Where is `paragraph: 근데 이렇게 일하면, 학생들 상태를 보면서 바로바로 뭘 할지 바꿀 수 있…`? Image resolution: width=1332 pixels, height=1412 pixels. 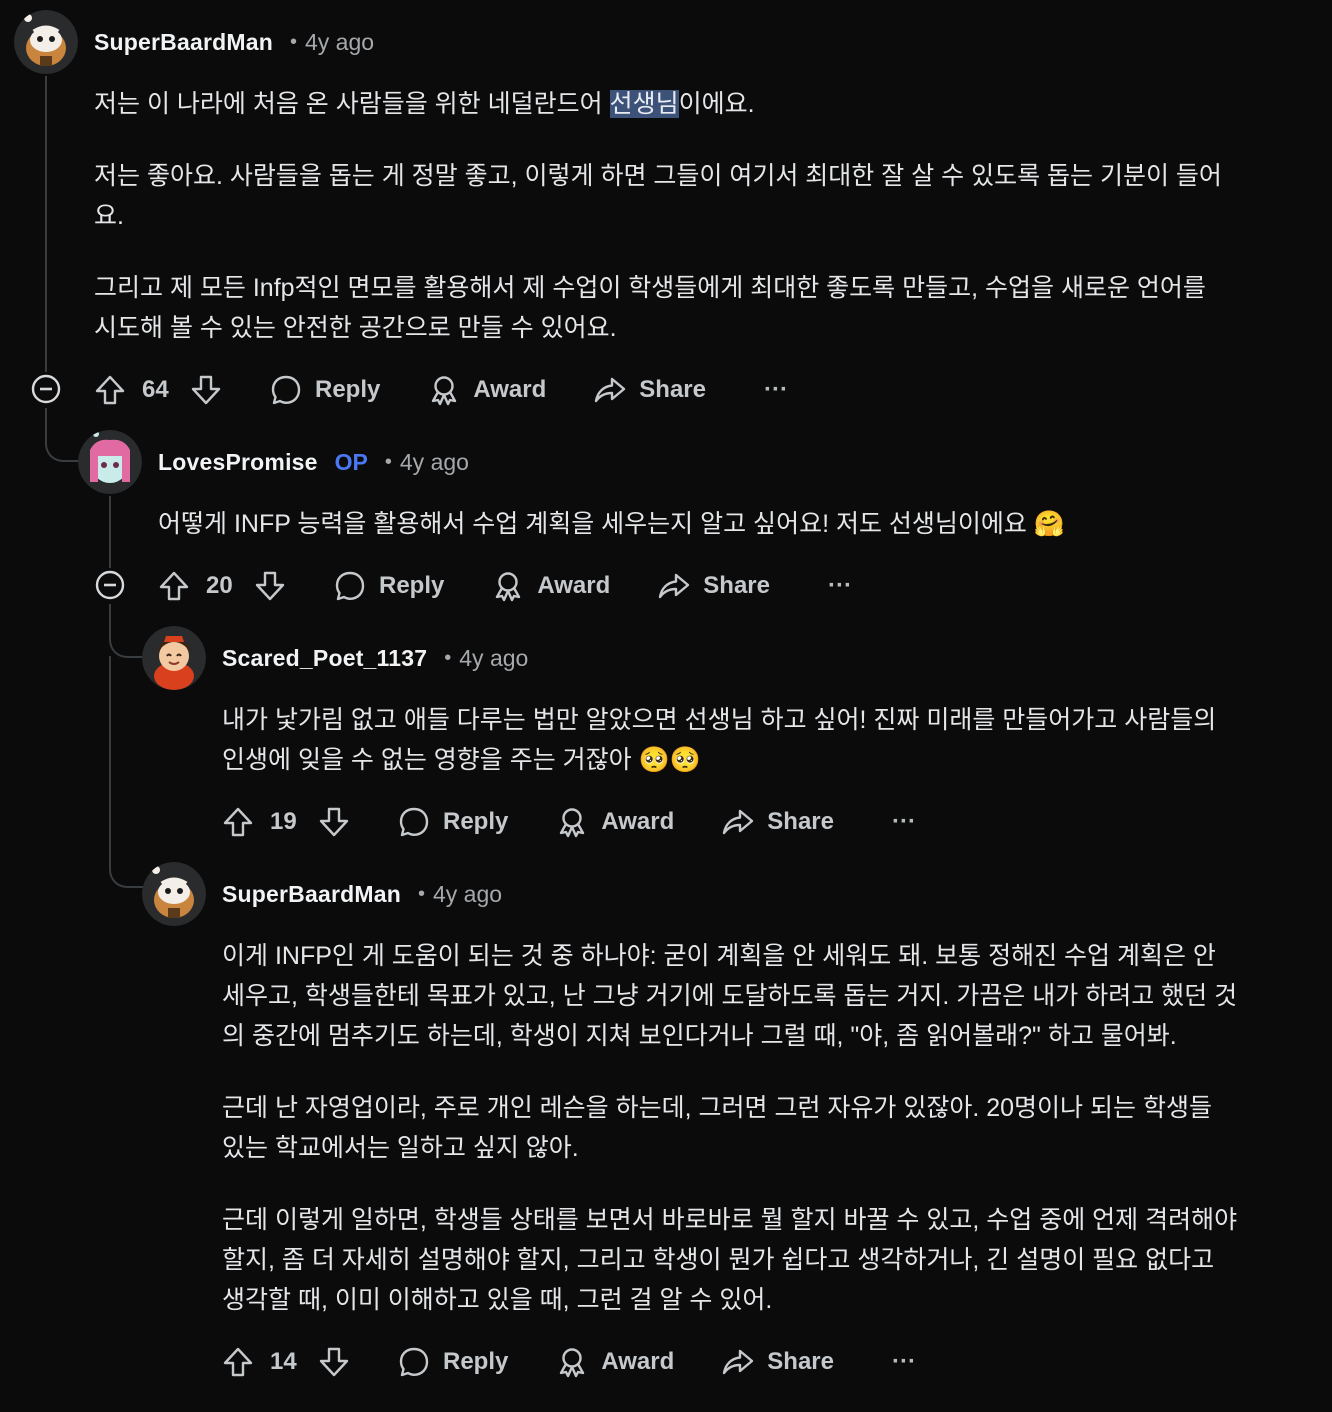
paragraph: 근데 이렇게 일하면, 학생들 상태를 보면서 바로바로 뭘 할지 바꿀 수 있… is located at coordinates (729, 1260).